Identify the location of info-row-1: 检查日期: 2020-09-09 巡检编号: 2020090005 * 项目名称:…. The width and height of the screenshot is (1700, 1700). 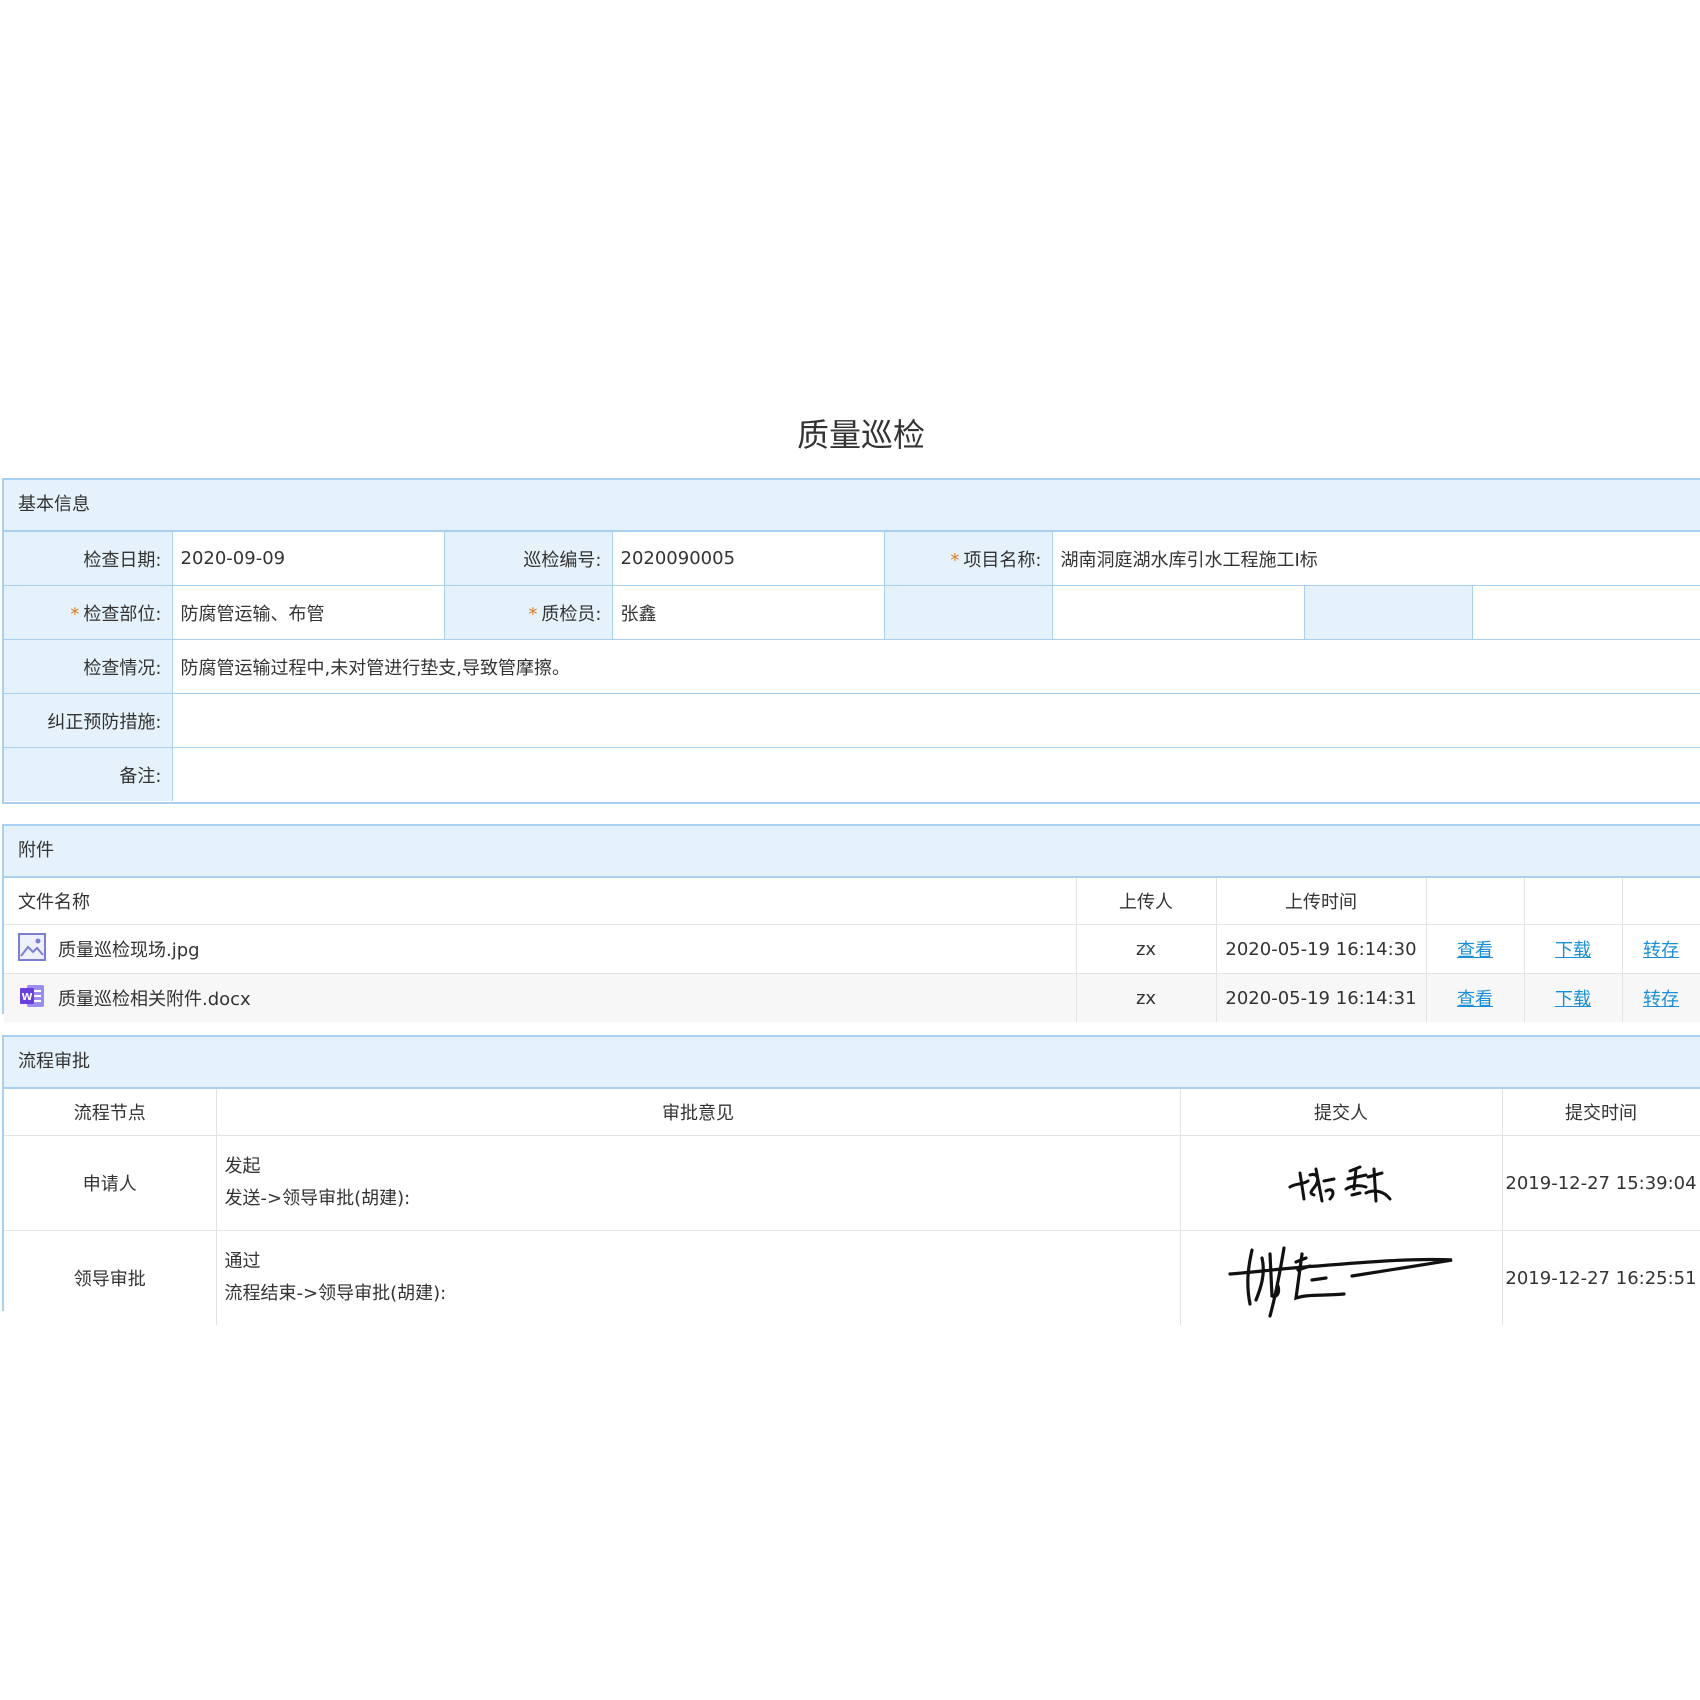
(852, 559).